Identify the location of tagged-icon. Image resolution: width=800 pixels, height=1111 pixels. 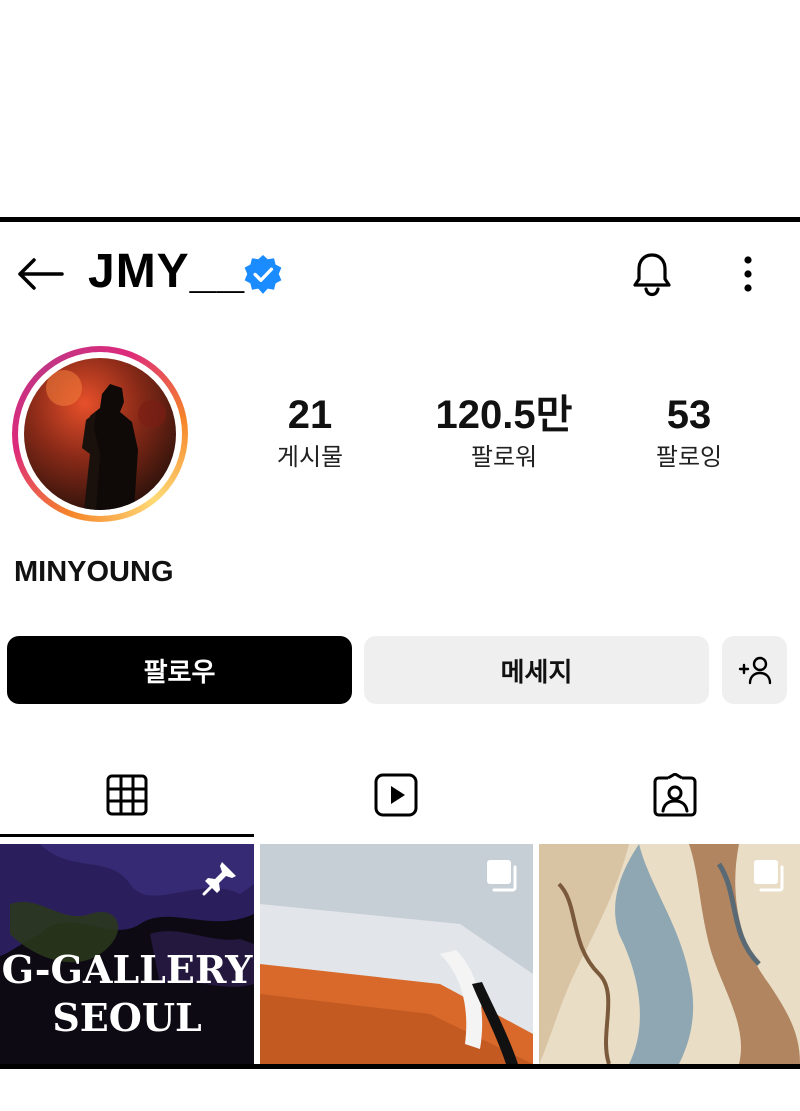
(675, 795).